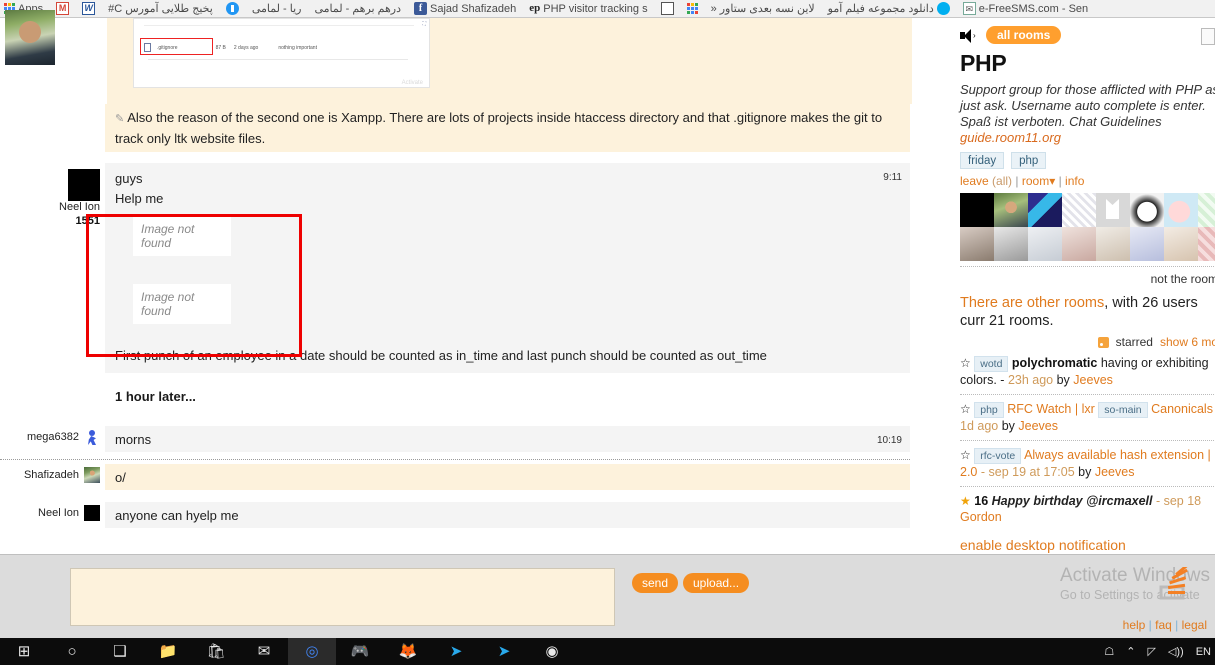  What do you see at coordinates (979, 426) in the screenshot?
I see `starred-time: 1d ago` at bounding box center [979, 426].